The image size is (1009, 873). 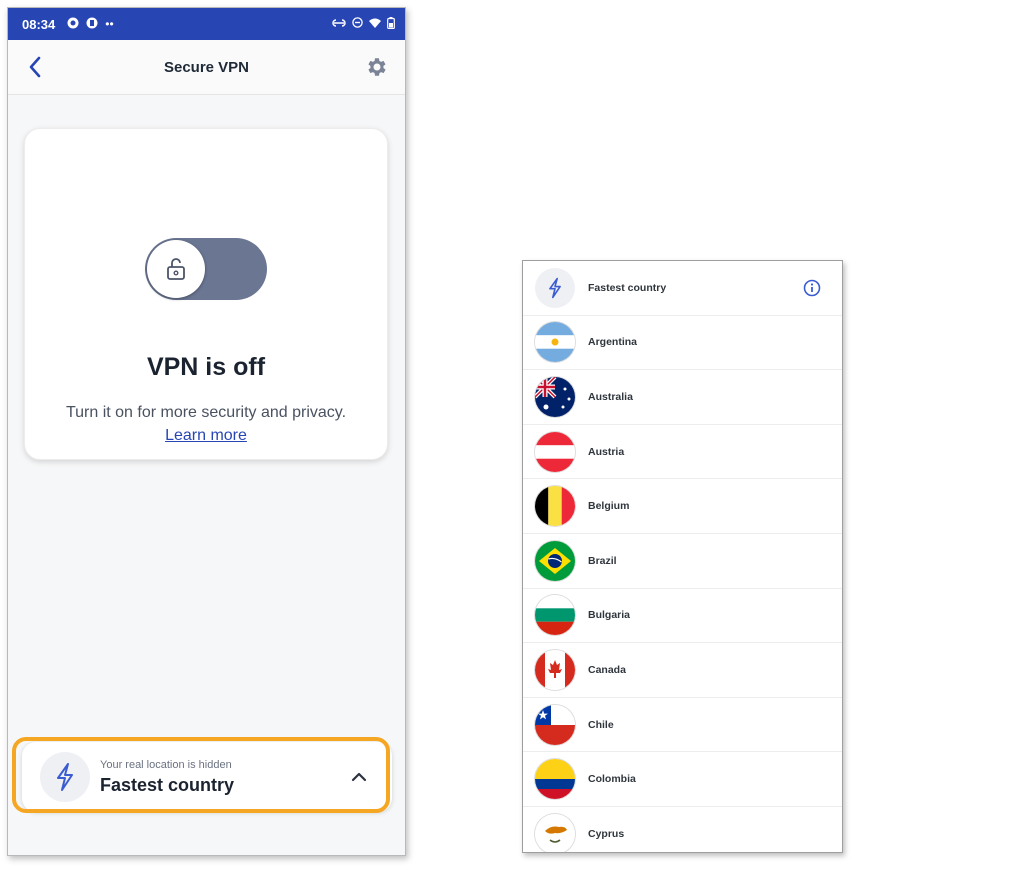 What do you see at coordinates (682, 288) in the screenshot?
I see `country-row-fastest: Fastest country` at bounding box center [682, 288].